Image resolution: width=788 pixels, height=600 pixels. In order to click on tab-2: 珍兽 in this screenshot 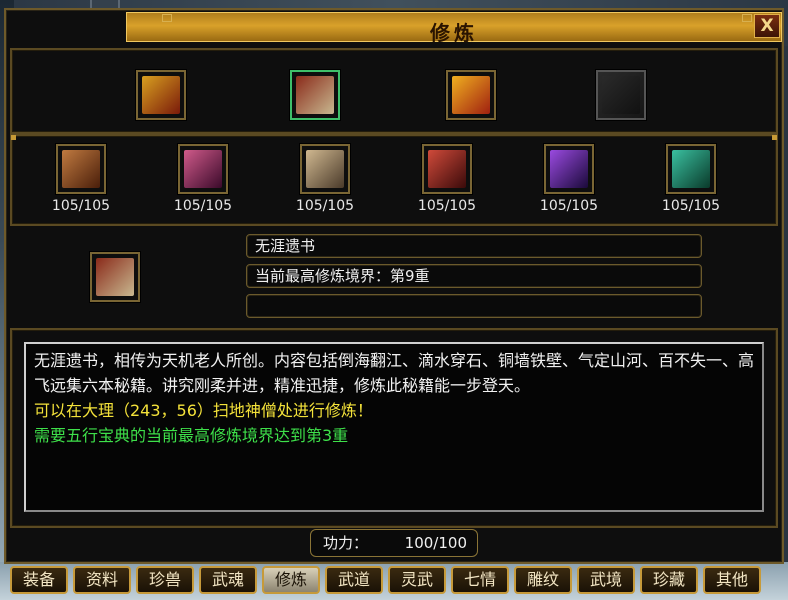, I will do `click(165, 580)`.